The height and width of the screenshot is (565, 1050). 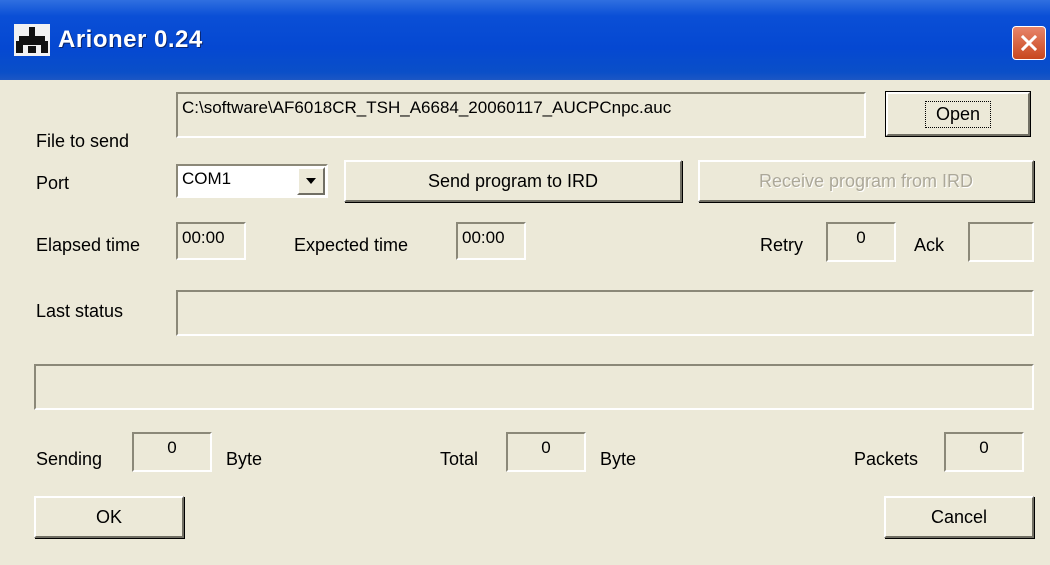 What do you see at coordinates (782, 245) in the screenshot?
I see `retry-label: Retry` at bounding box center [782, 245].